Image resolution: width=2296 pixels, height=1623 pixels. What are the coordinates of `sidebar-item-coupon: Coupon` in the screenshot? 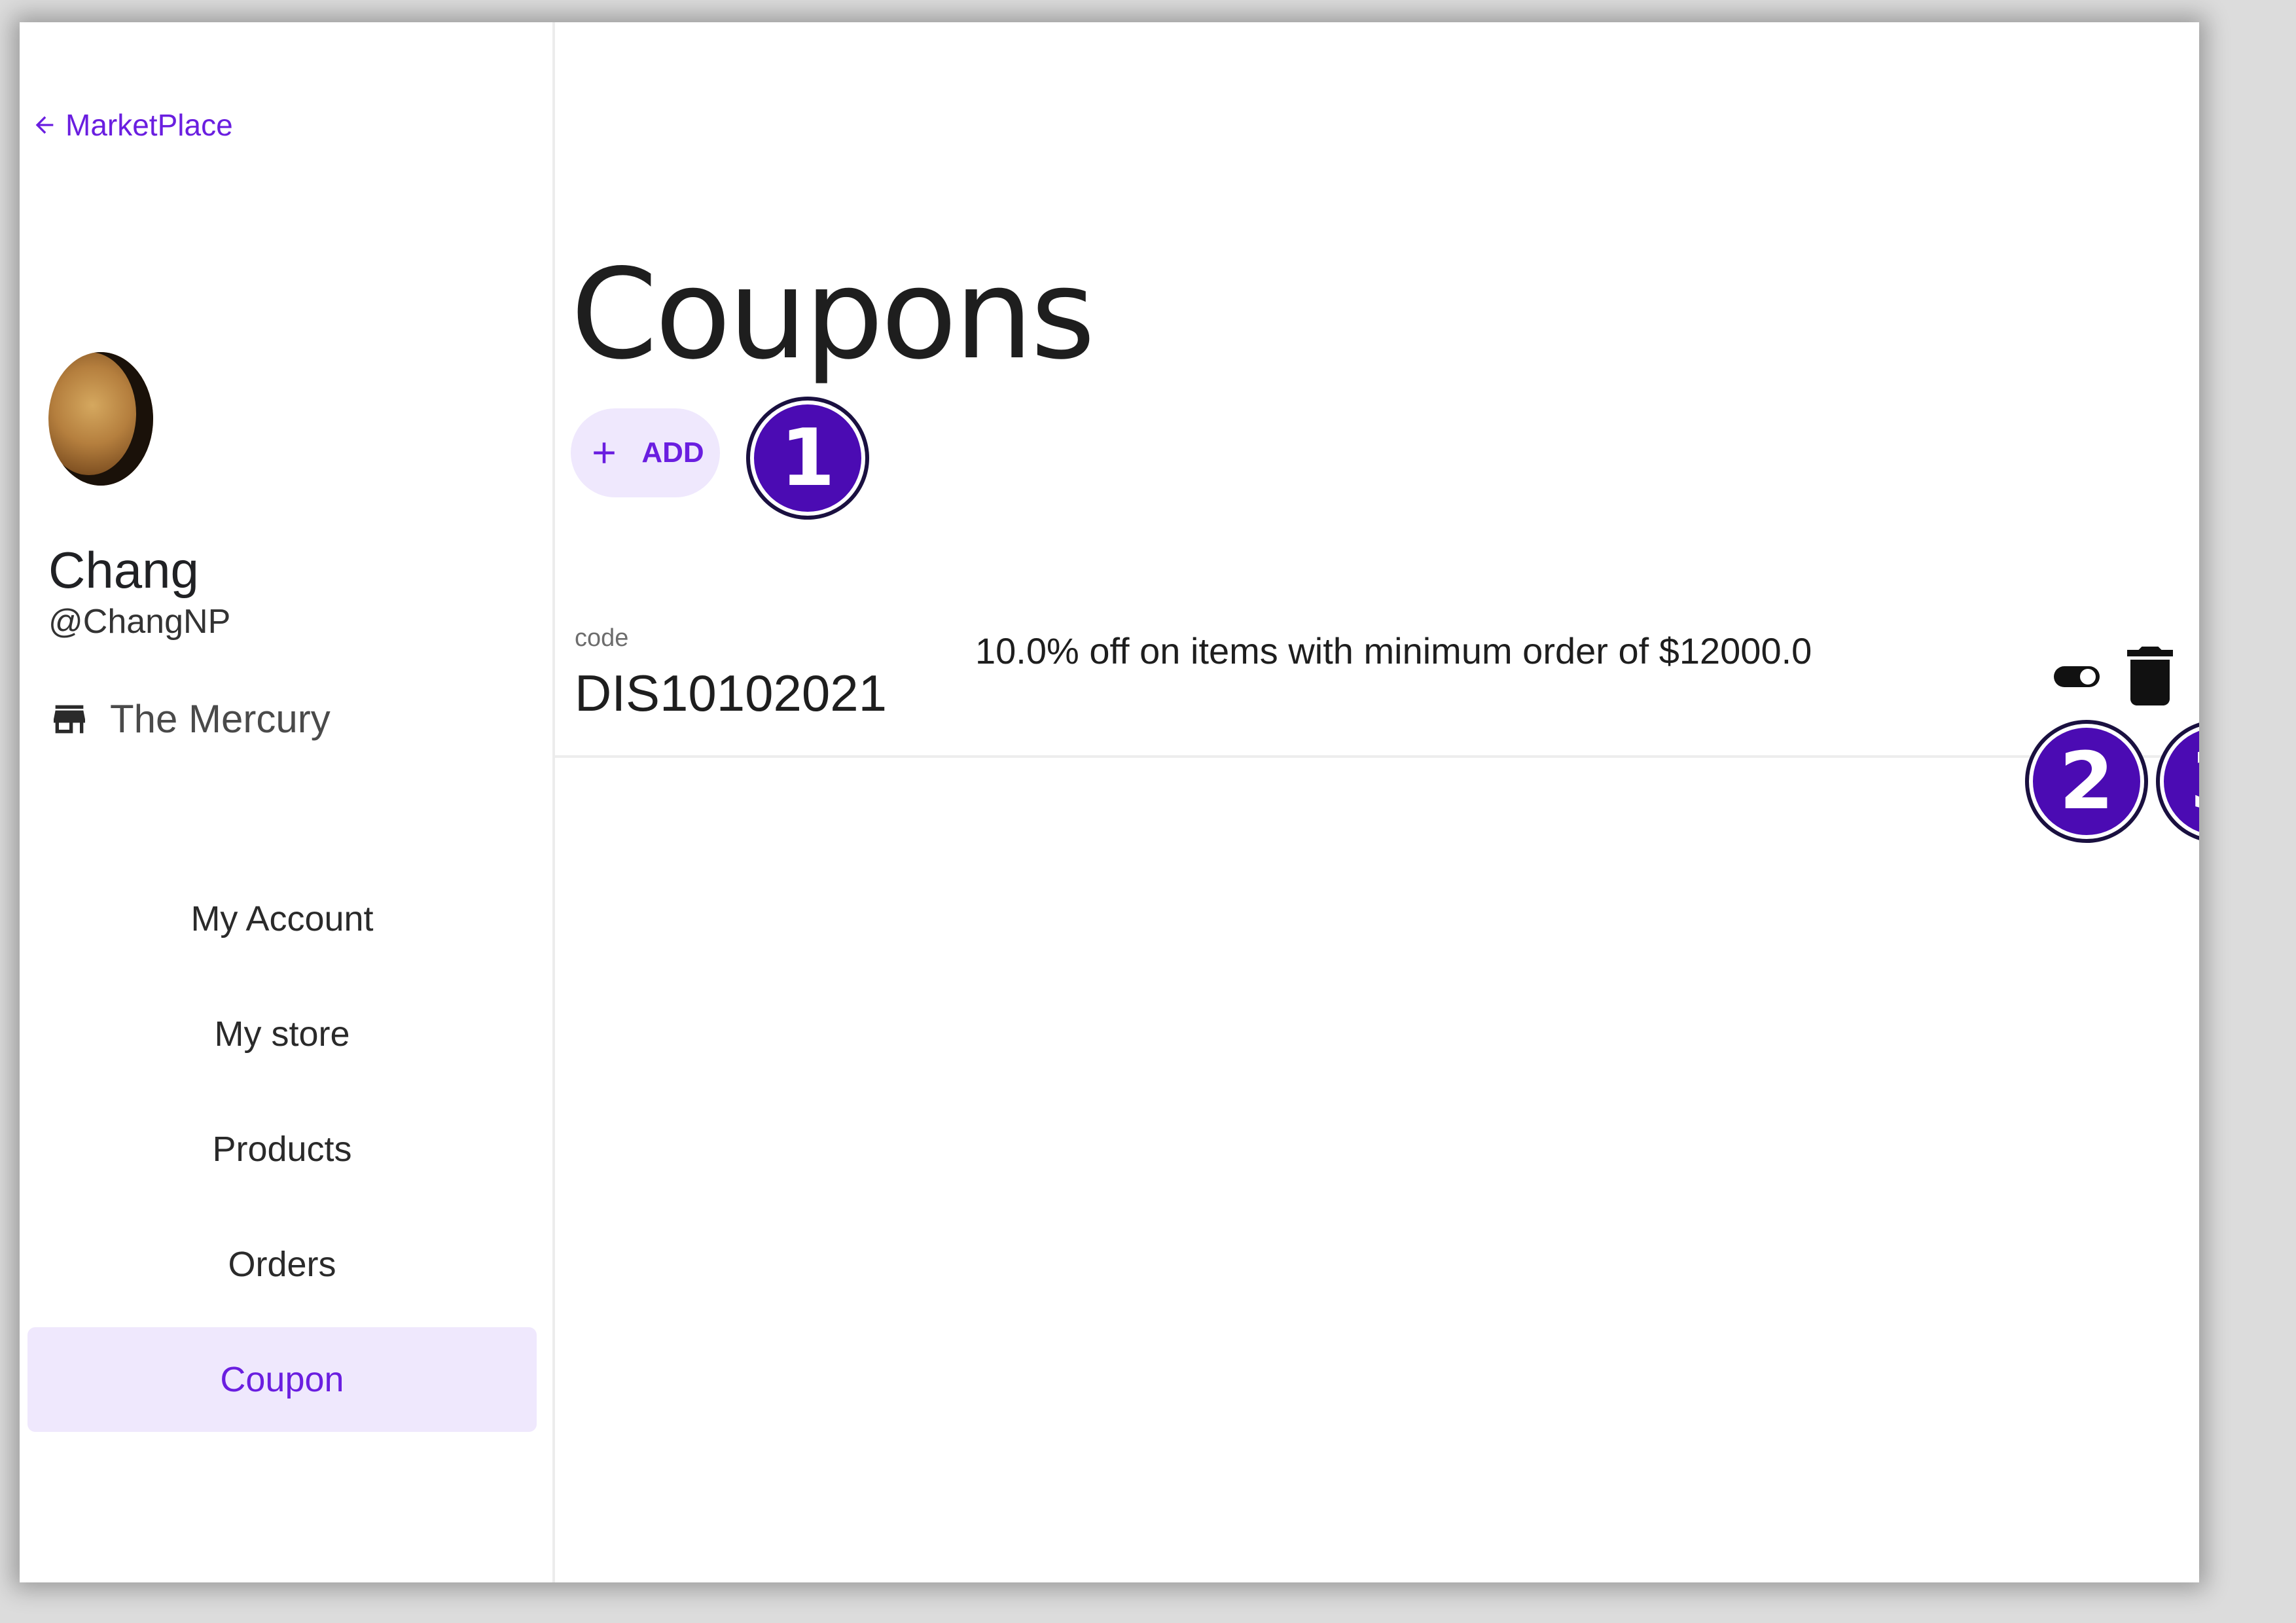 It's located at (282, 1380).